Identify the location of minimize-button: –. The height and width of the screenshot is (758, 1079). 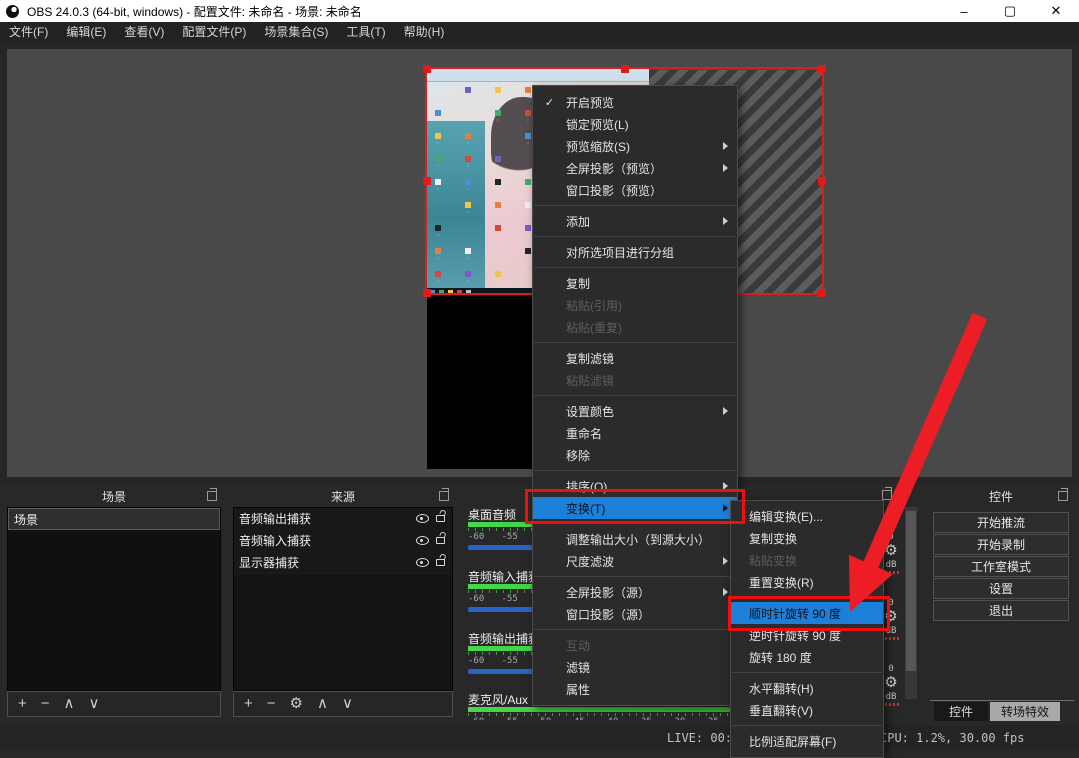
(964, 11).